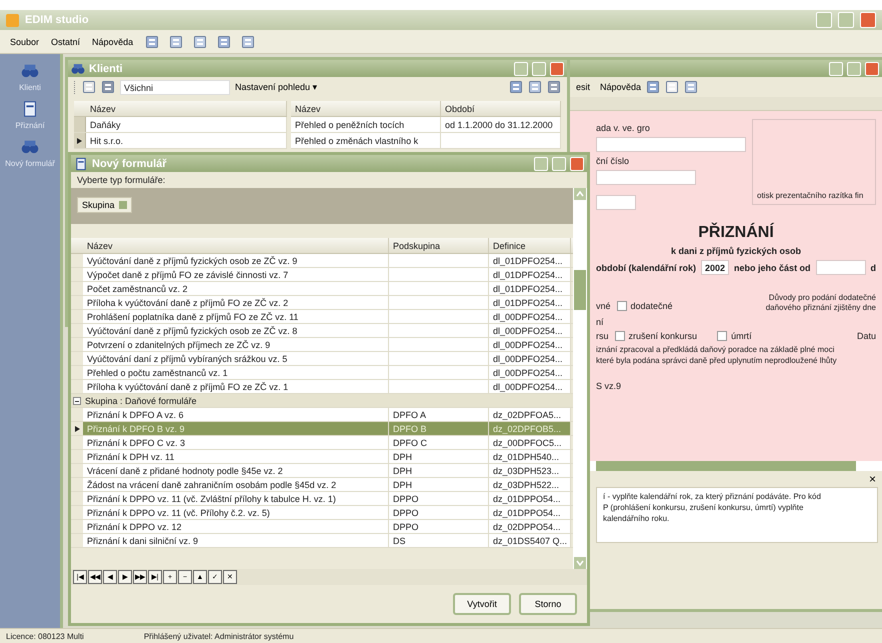  Describe the element at coordinates (717, 356) in the screenshot. I see `advisor-text: iznání zpracoval a předkládá daňový poradce na základě plné moci které byla podána správci daně před uplynutím neprodloužené lhůty` at that location.